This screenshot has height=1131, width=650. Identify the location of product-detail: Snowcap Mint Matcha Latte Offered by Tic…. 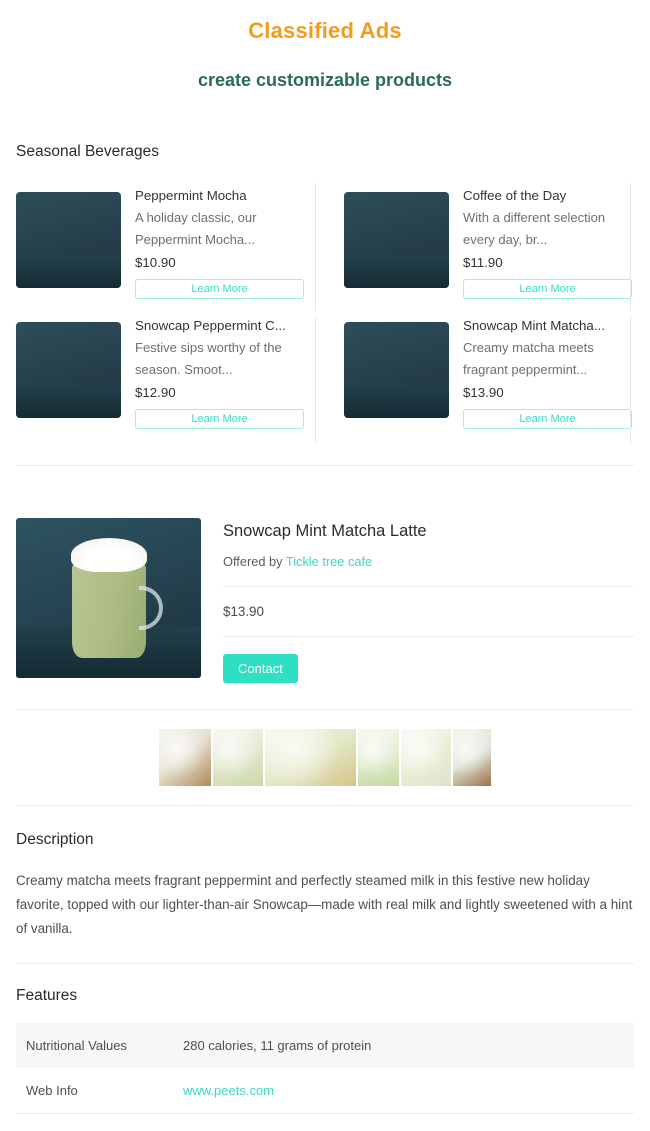
(325, 600).